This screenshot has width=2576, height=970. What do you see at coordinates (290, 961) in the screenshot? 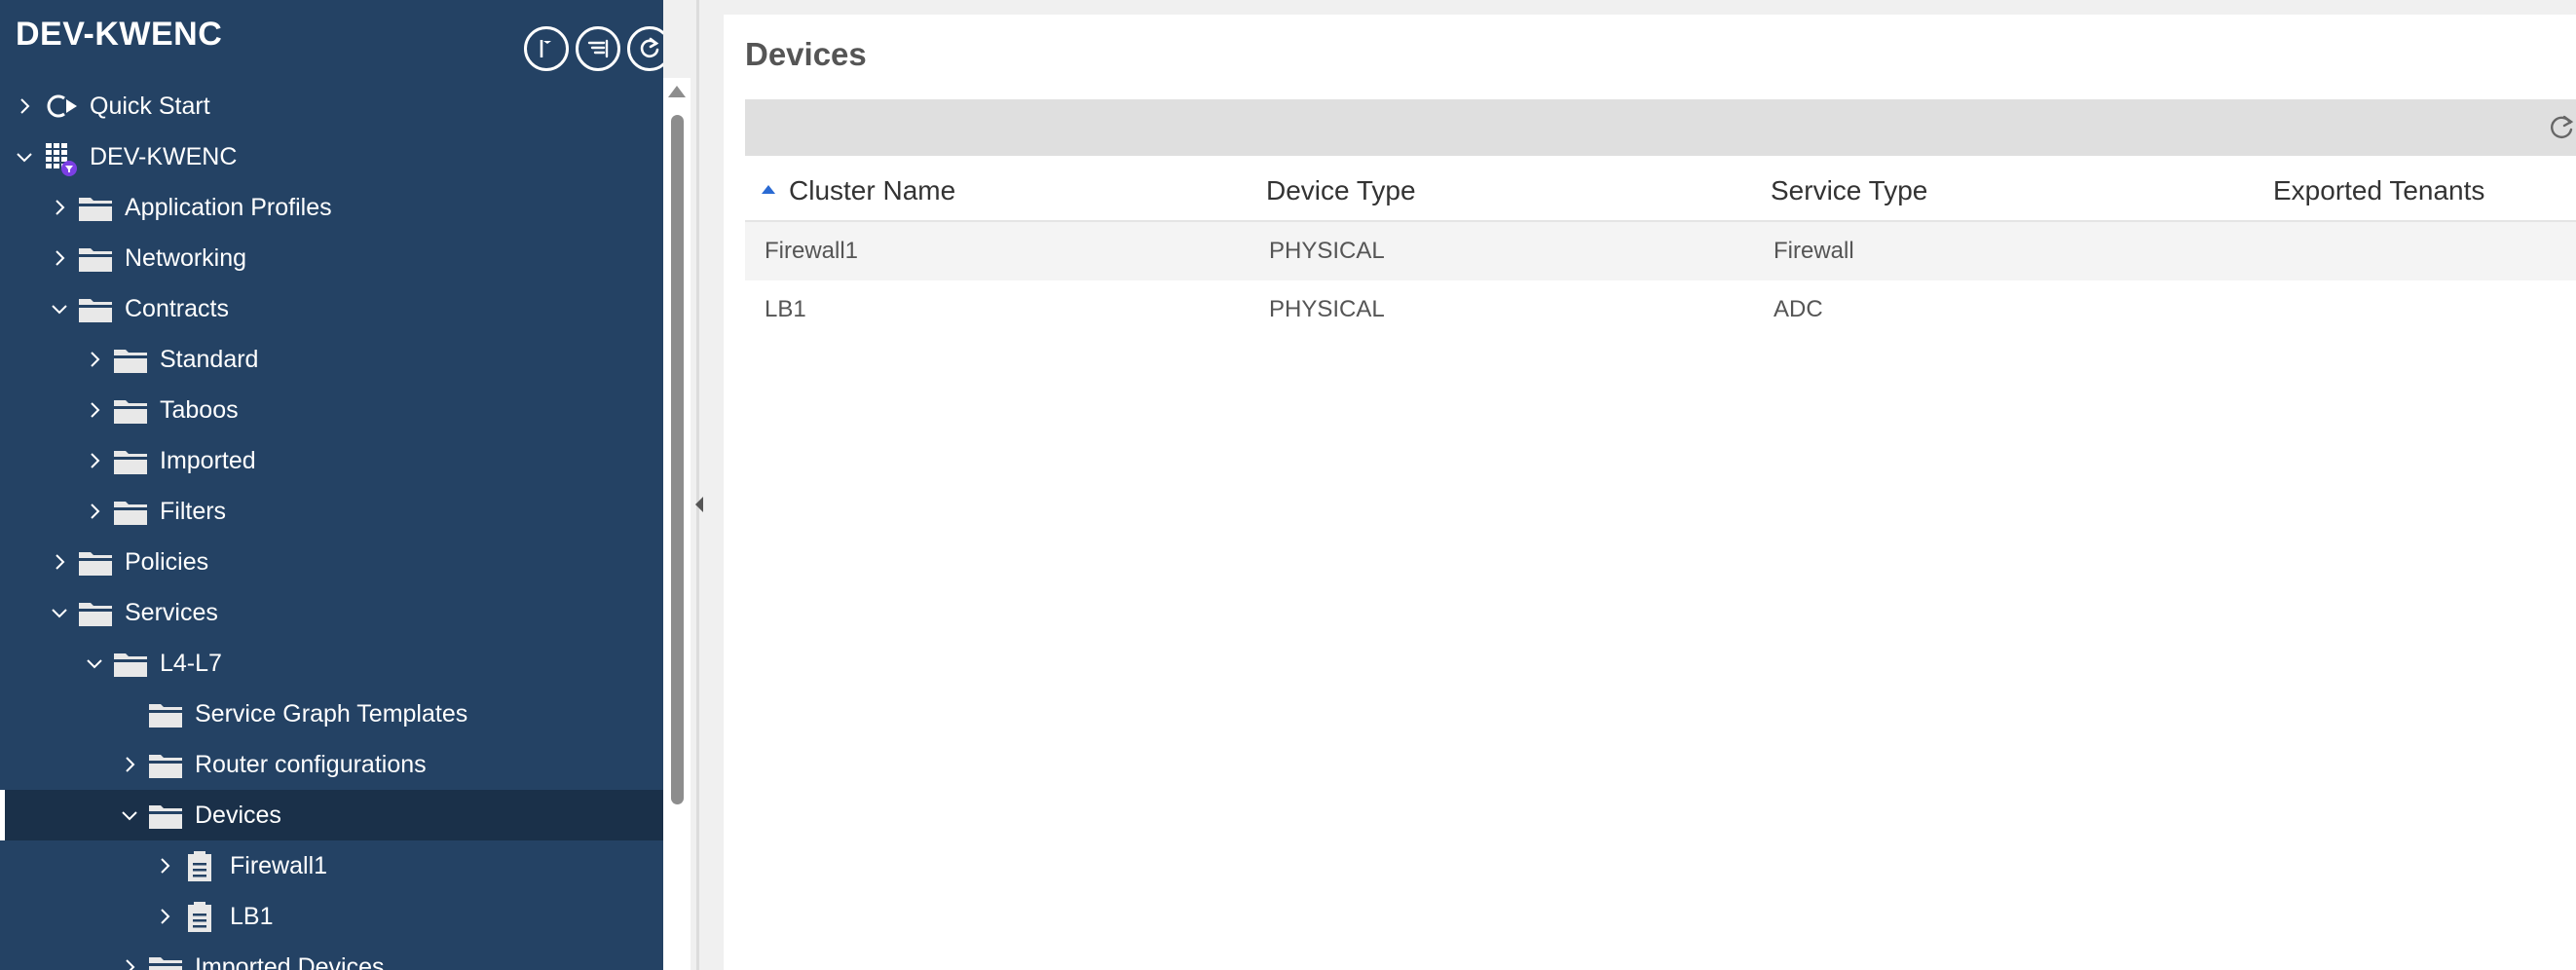
I see `tree-item-label: Imported Devices` at bounding box center [290, 961].